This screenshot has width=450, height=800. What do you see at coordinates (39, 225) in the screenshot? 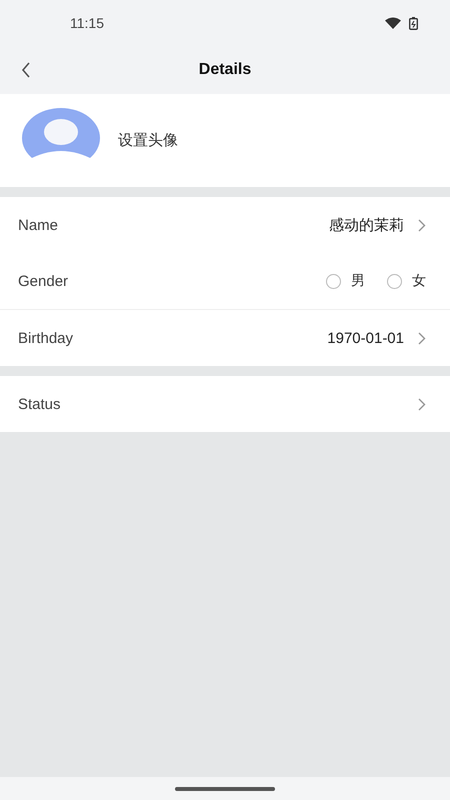
I see `row-label: Name` at bounding box center [39, 225].